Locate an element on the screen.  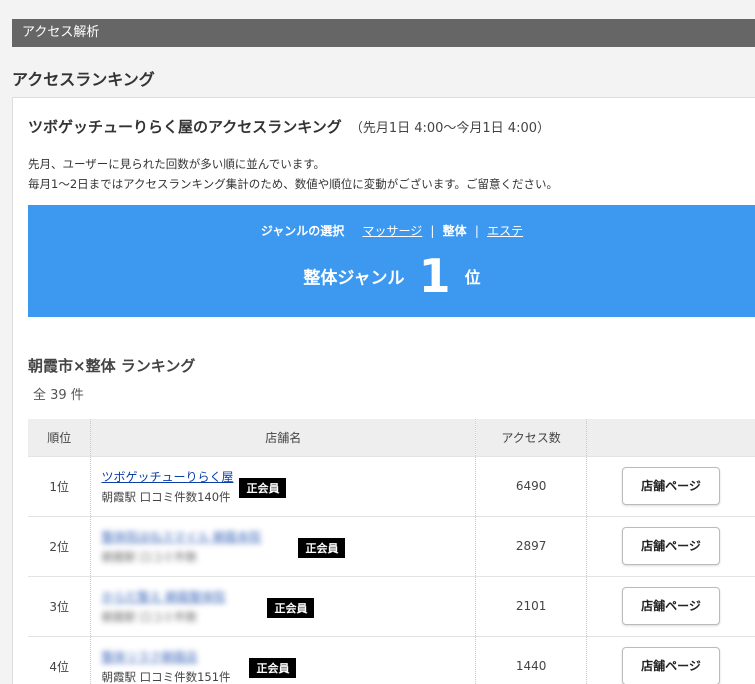
genre-rank-display: 整体ジャンル 1 位 is located at coordinates (391, 276).